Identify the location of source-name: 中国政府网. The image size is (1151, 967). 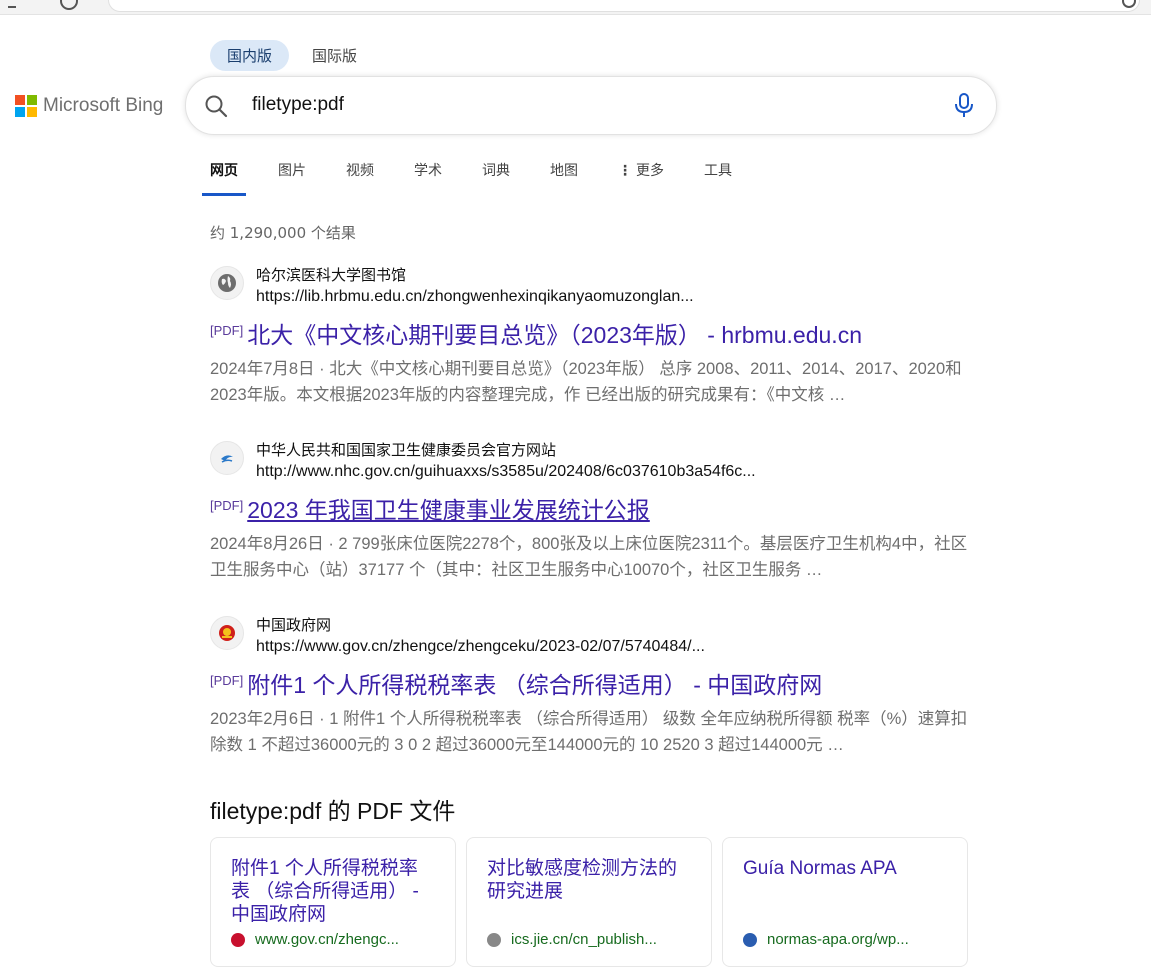
(294, 625).